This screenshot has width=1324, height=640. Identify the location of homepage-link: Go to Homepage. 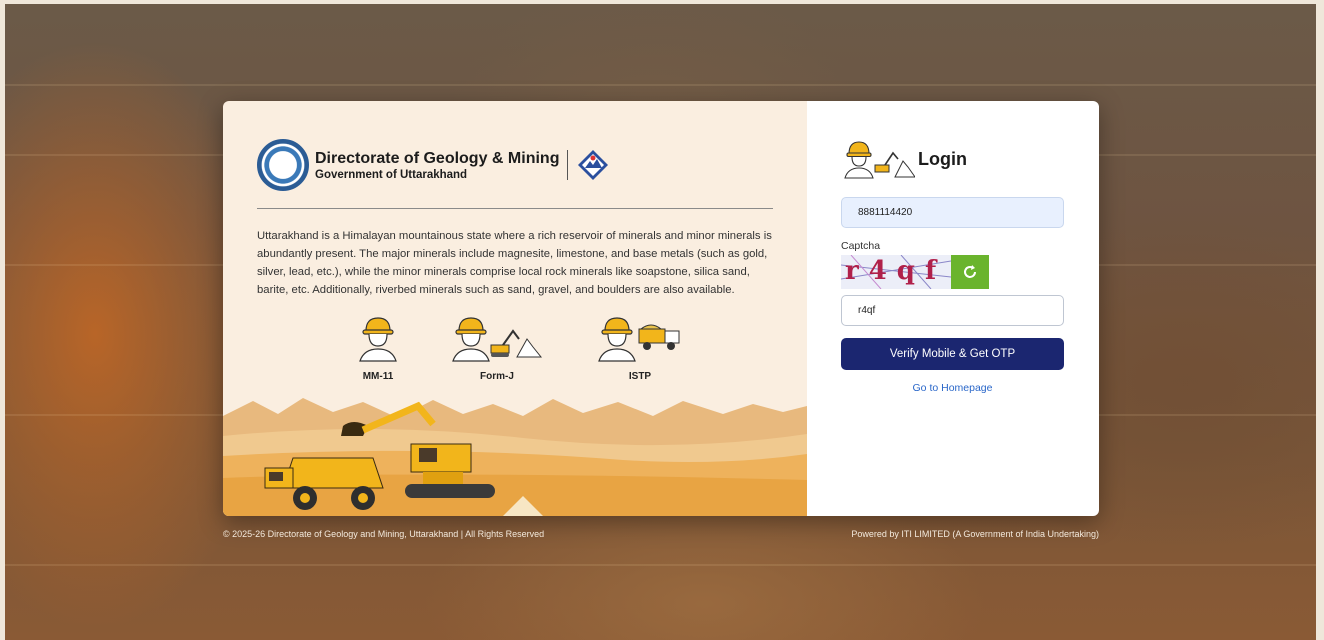
(952, 388).